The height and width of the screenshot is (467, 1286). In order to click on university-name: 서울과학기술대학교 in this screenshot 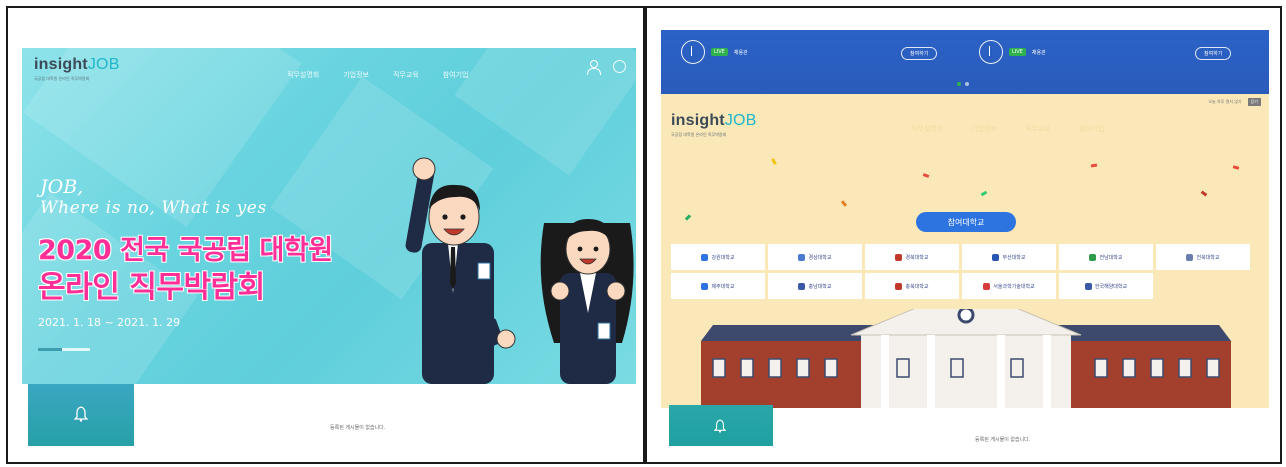, I will do `click(1014, 286)`.